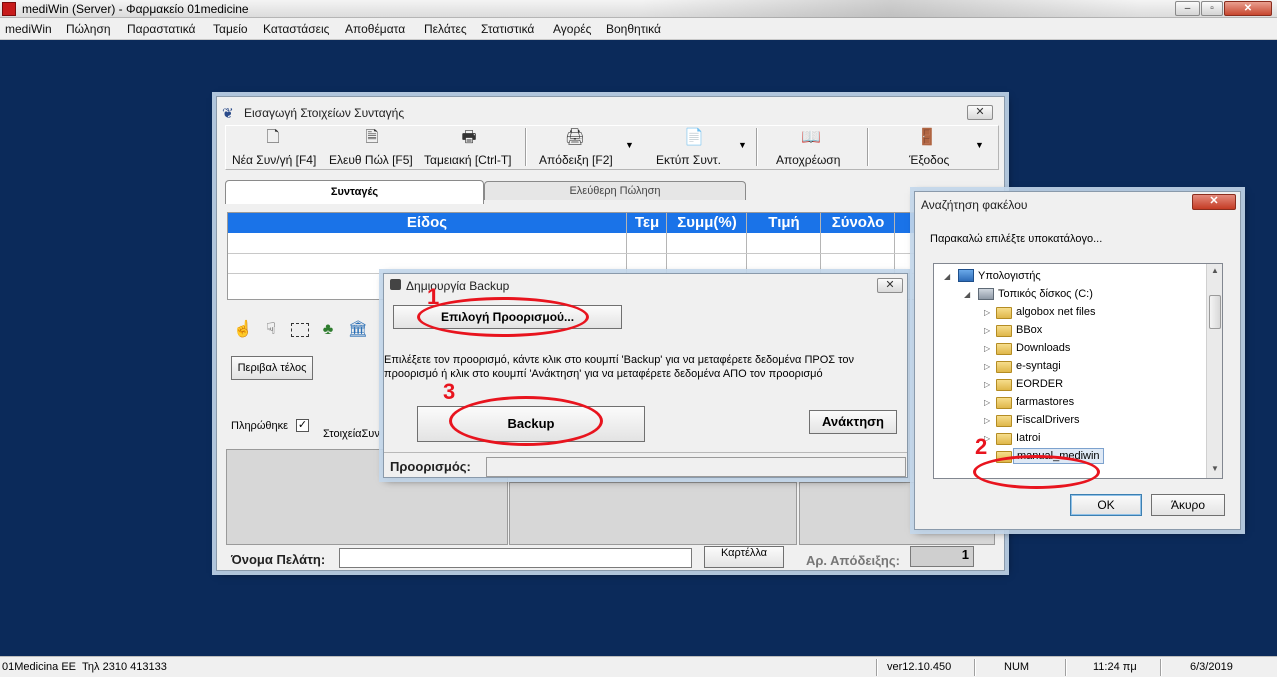  Describe the element at coordinates (1212, 8) in the screenshot. I see `maximize-icon: ▫` at that location.